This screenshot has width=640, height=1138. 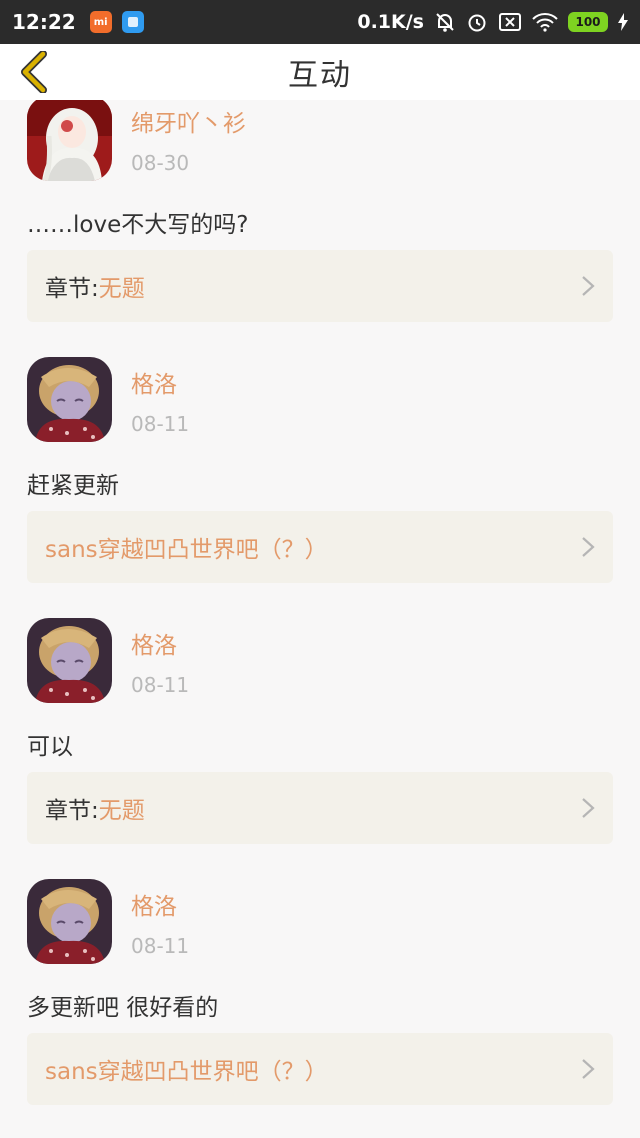 I want to click on back-button, so click(x=34, y=72).